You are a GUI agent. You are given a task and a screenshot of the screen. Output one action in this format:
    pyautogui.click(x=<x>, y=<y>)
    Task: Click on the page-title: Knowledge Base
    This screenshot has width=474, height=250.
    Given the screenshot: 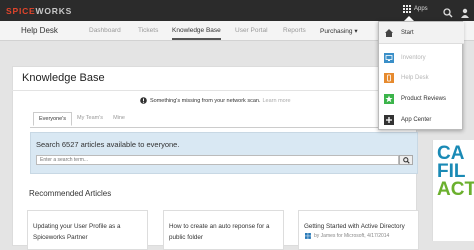 What is the action you would take?
    pyautogui.click(x=63, y=78)
    